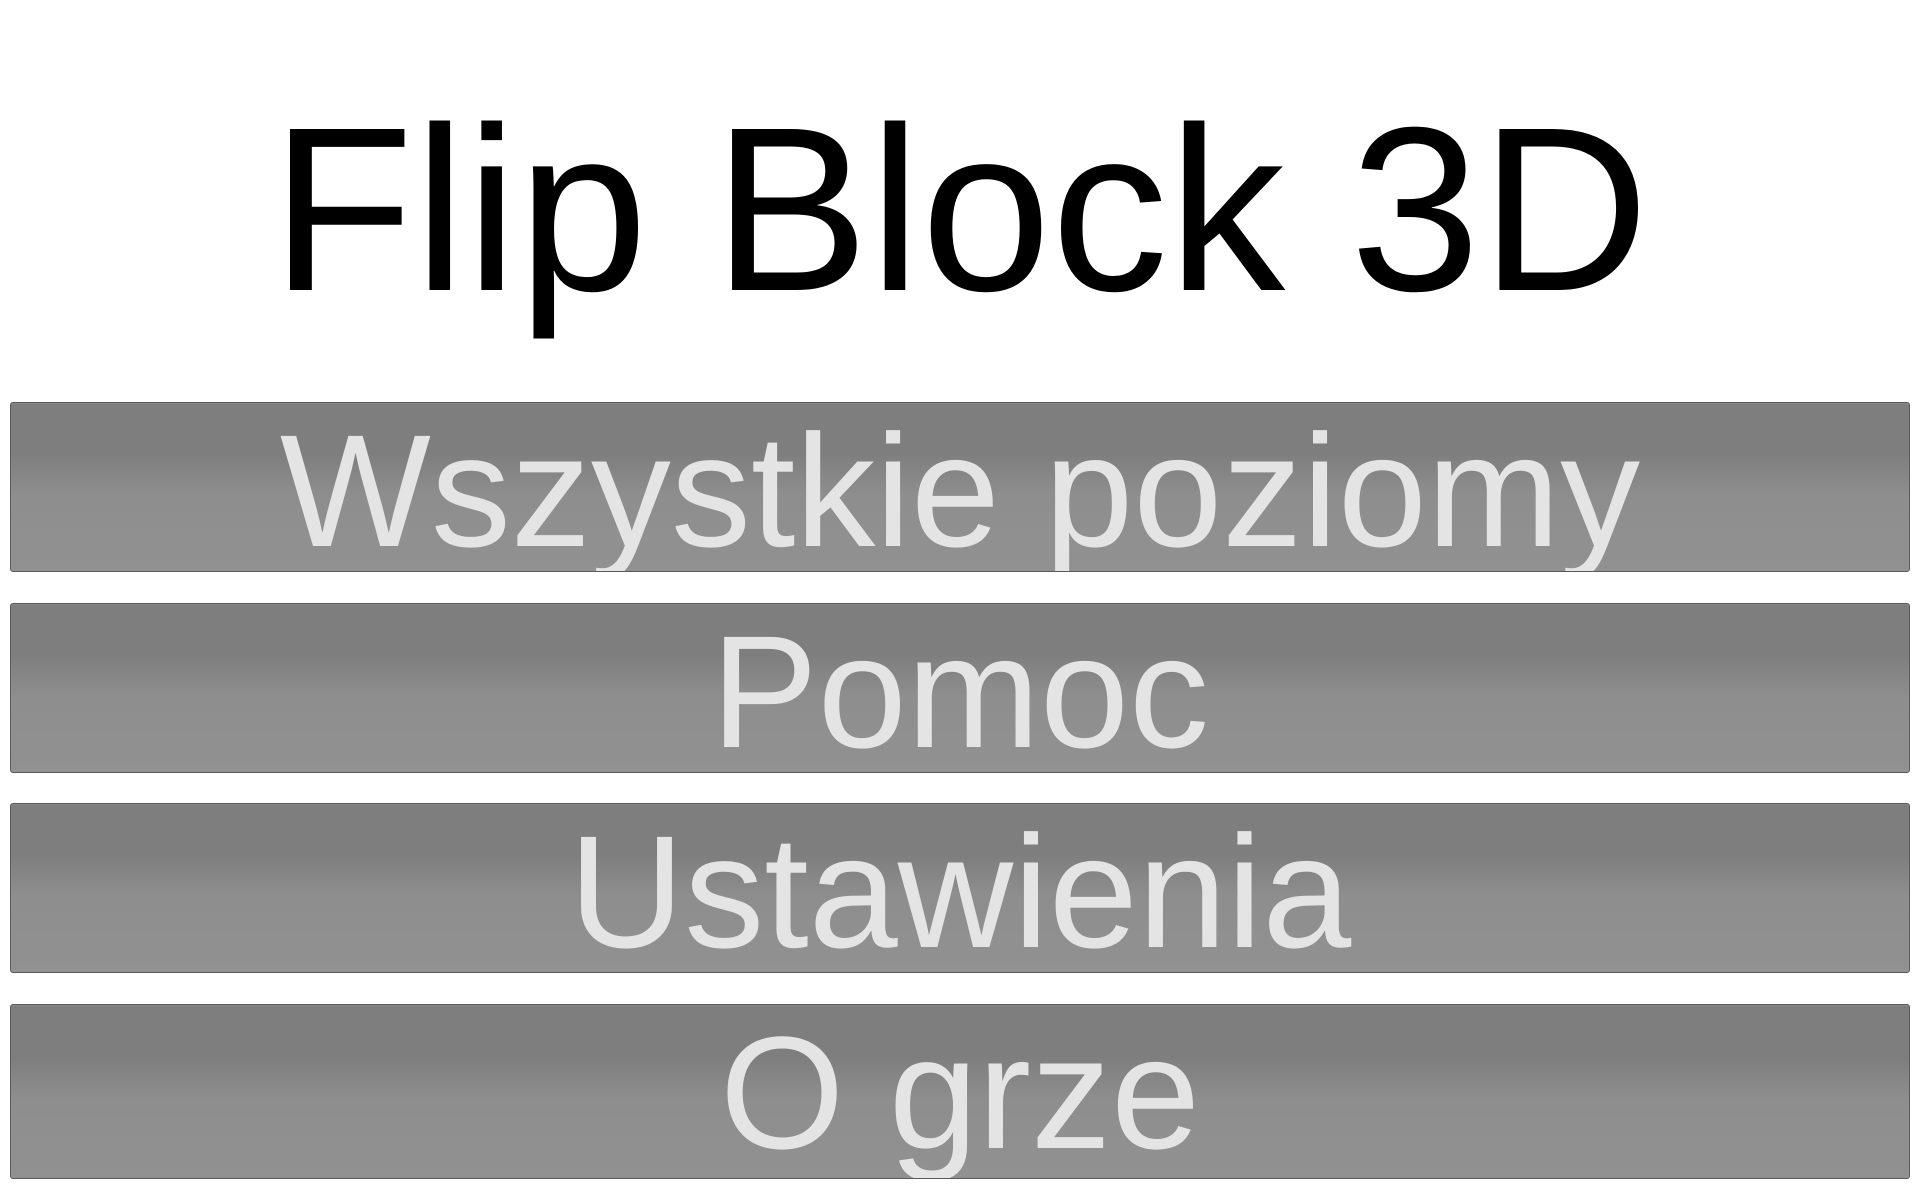 This screenshot has width=1920, height=1200. I want to click on about-game-label: O grze, so click(960, 1091).